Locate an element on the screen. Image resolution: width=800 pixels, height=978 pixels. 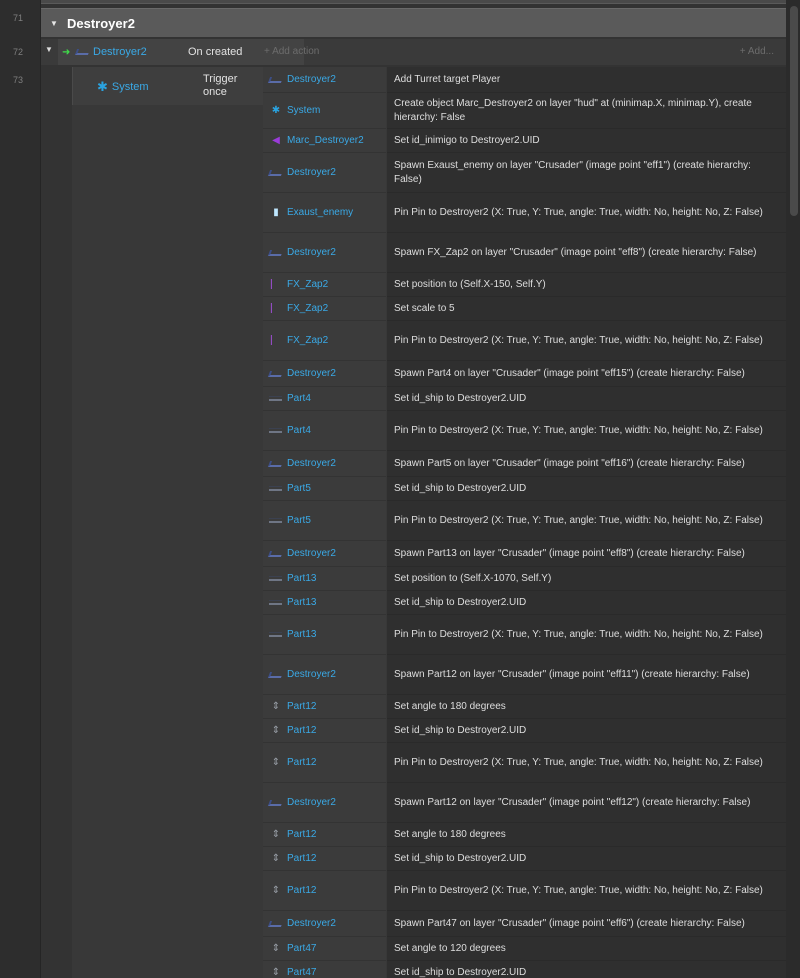
action-row: ⎸ FX_Zap2 Set scale to 5 is located at coordinates (524, 309).